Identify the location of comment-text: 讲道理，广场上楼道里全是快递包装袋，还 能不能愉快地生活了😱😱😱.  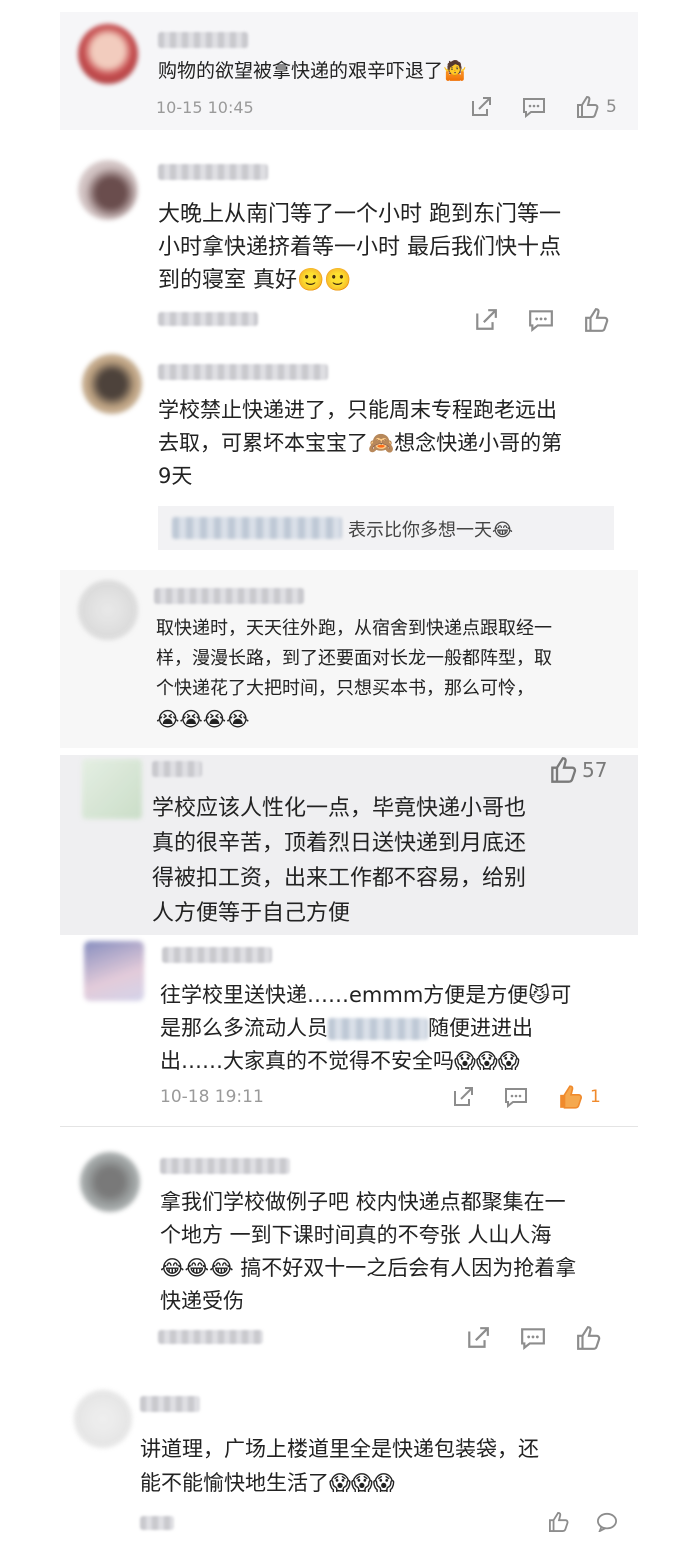
(339, 1466).